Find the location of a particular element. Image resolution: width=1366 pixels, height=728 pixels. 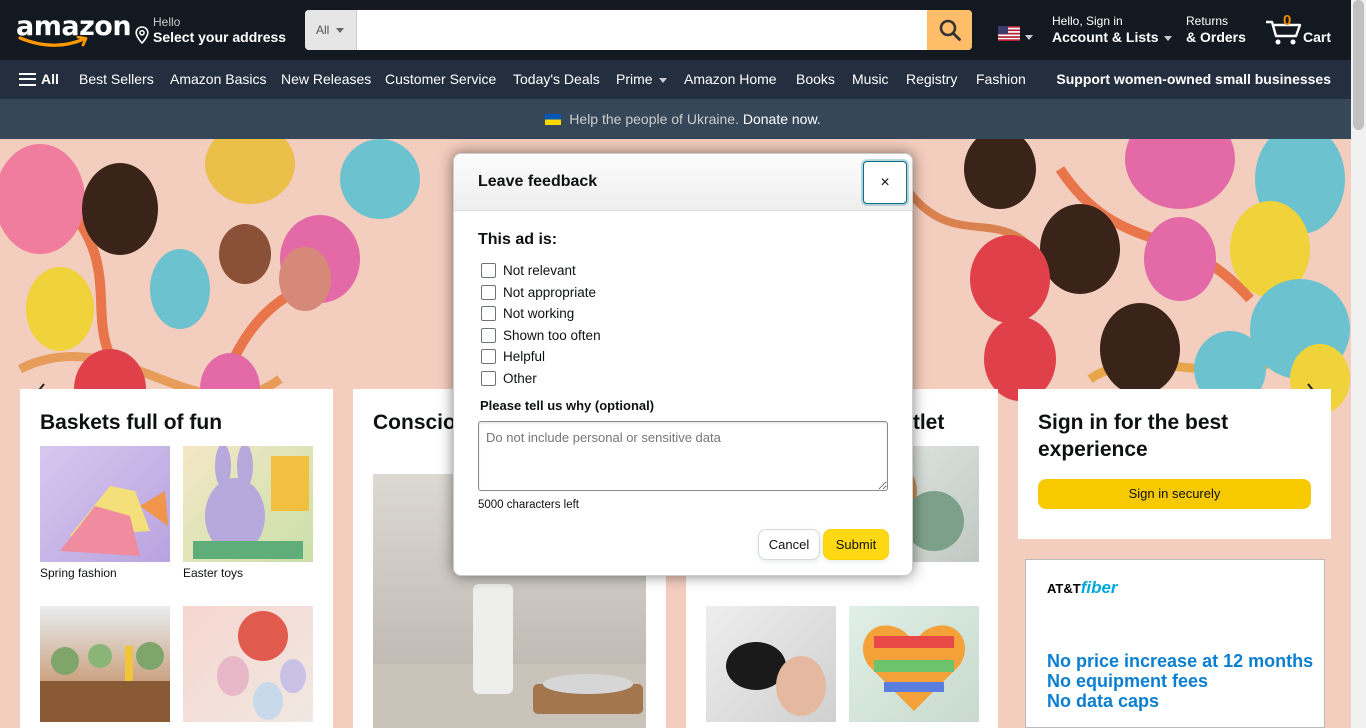

nav-promo-link: Support women-owned small businesses is located at coordinates (1193, 79).